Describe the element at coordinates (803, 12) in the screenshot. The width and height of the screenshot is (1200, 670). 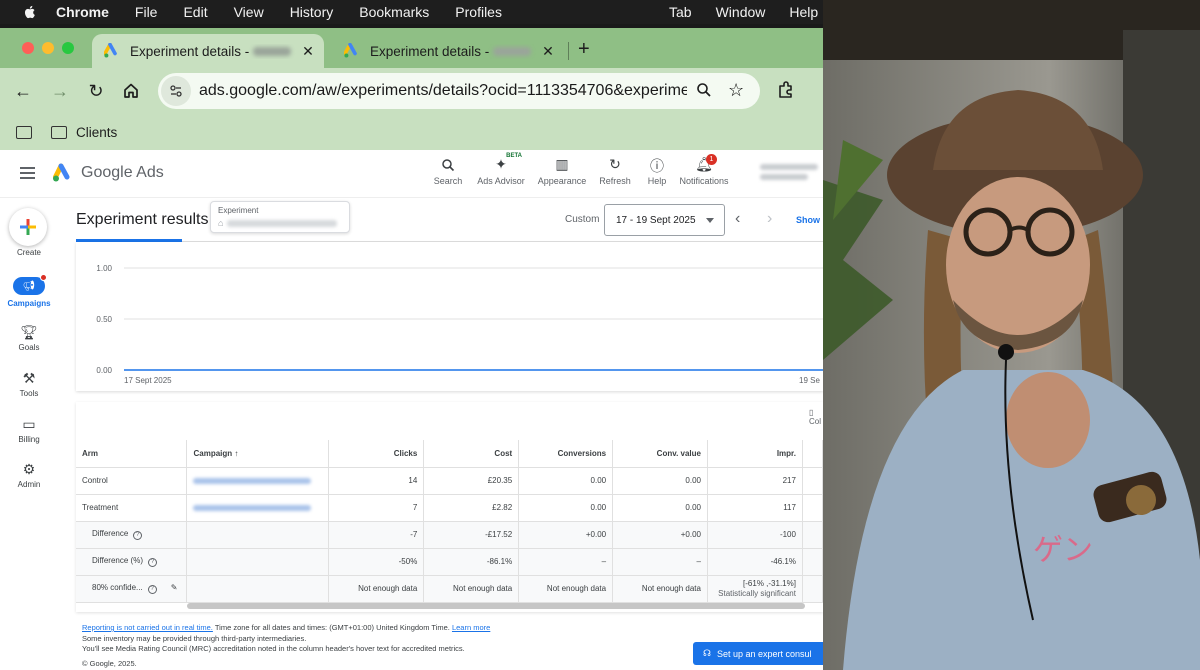
I see `menu-help: Help` at that location.